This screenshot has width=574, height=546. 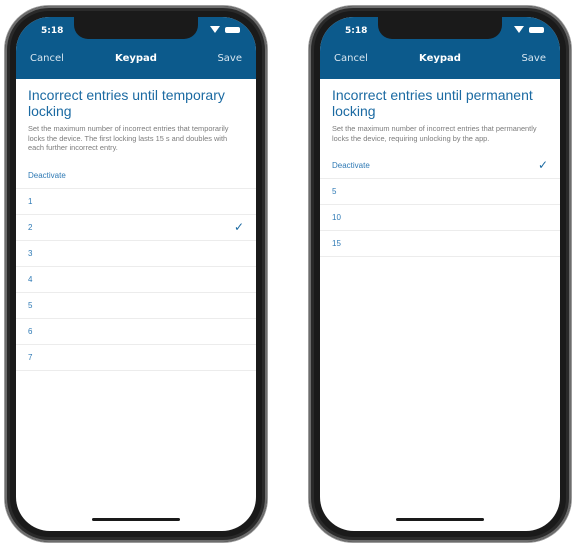 I want to click on options-list: Deactivate ✓ 5 10 15, so click(x=440, y=205).